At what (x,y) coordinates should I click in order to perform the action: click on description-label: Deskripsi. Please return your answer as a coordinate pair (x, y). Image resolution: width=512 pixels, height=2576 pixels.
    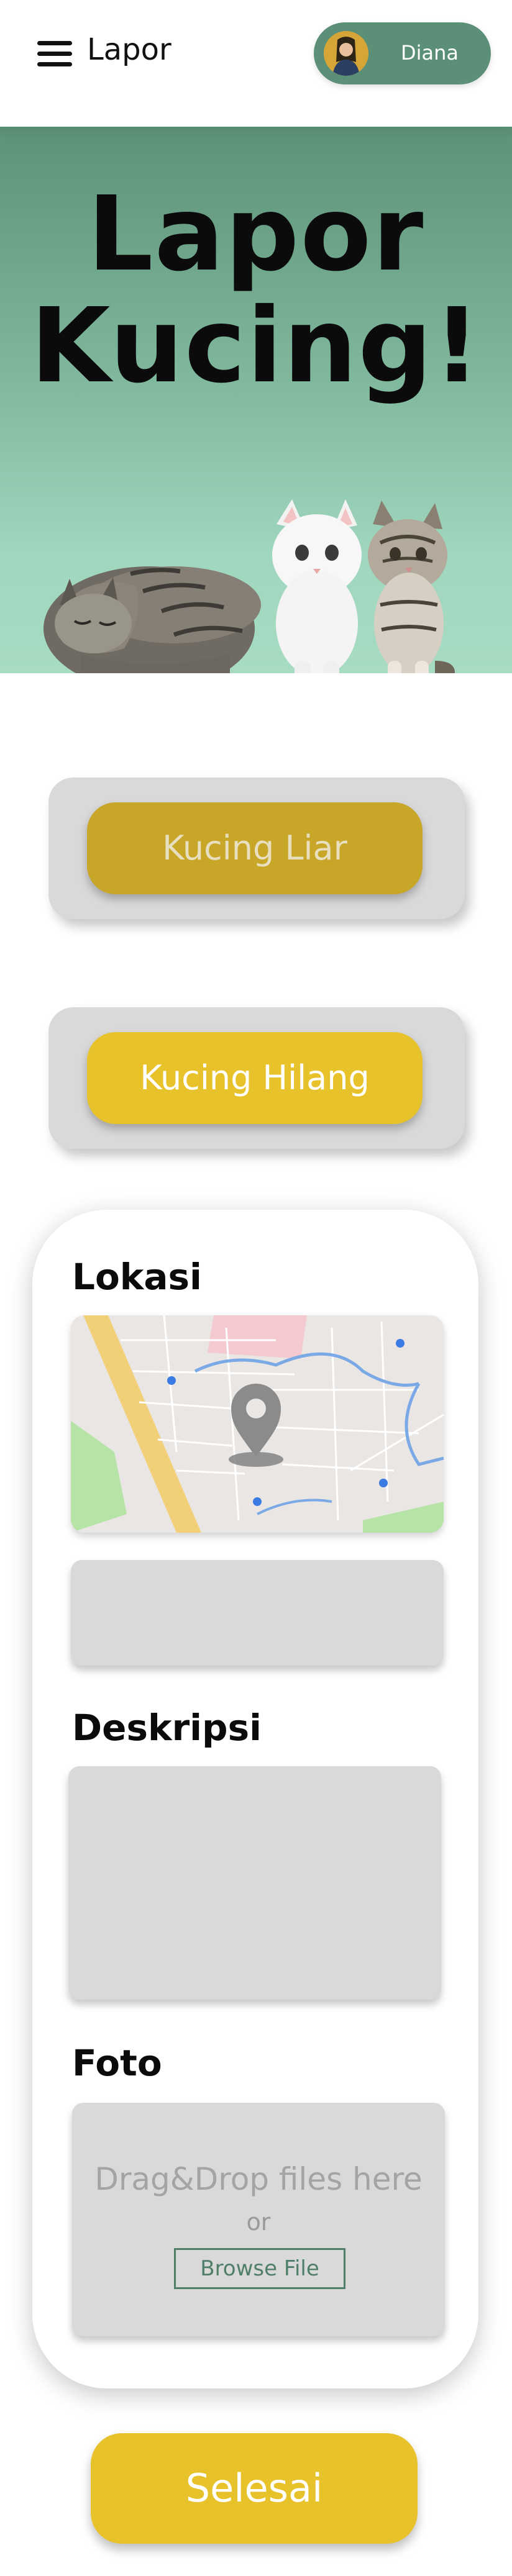
    Looking at the image, I should click on (167, 1728).